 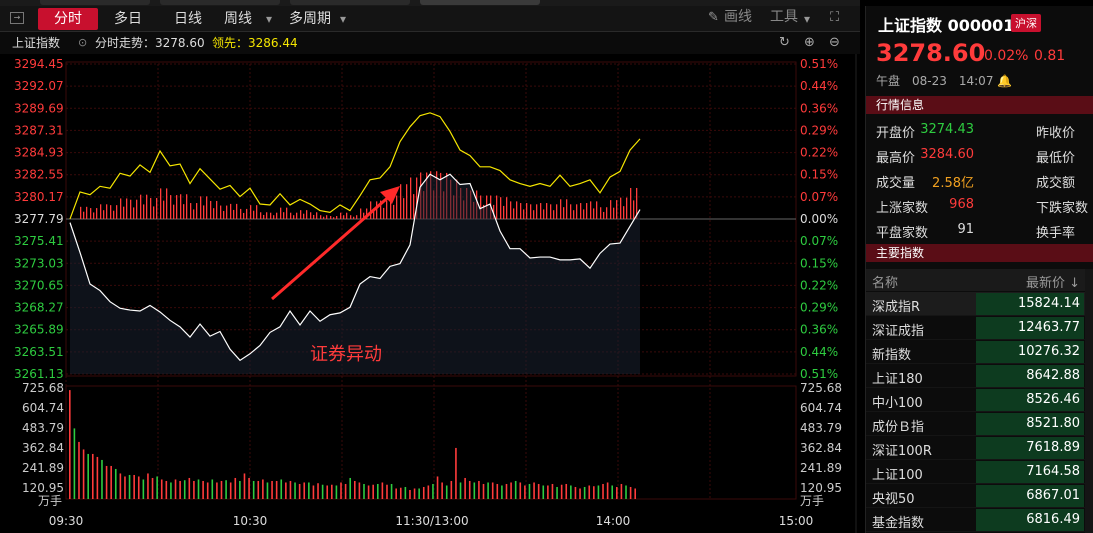 What do you see at coordinates (68, 19) in the screenshot?
I see `tab-intraday: 分时` at bounding box center [68, 19].